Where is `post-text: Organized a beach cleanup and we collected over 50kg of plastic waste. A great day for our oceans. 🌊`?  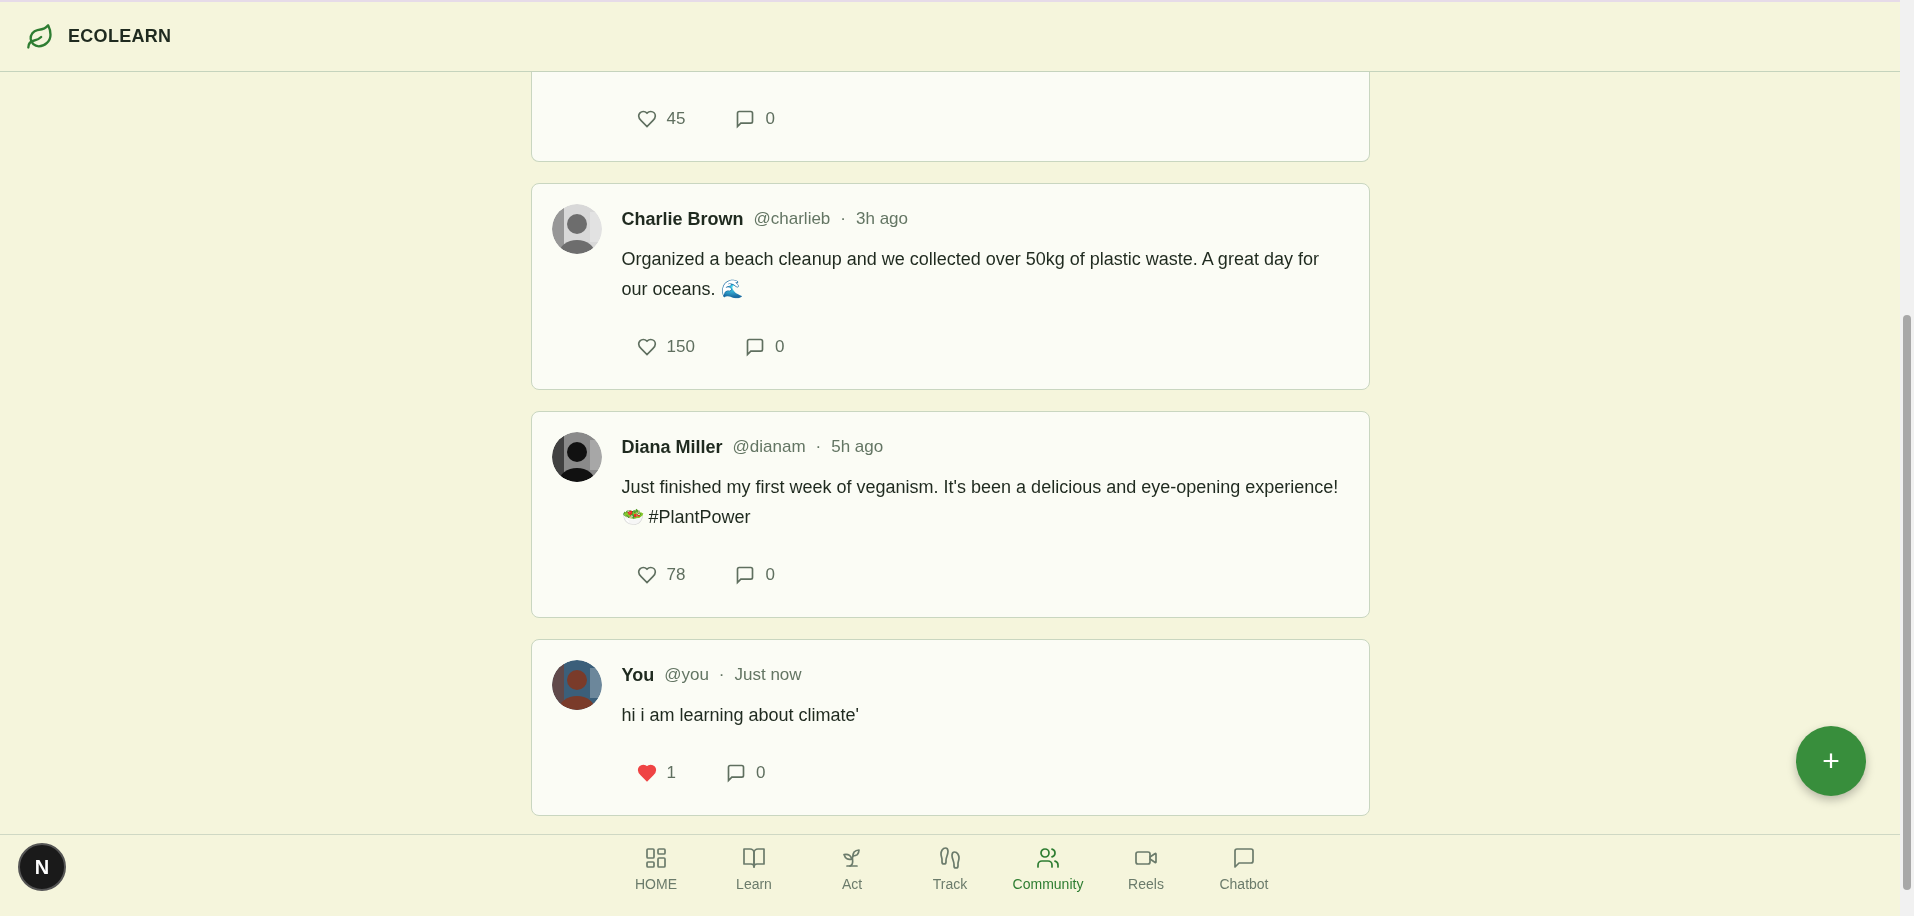
post-text: Organized a beach cleanup and we collected over 50kg of plastic waste. A great day for our oceans. 🌊 is located at coordinates (970, 274).